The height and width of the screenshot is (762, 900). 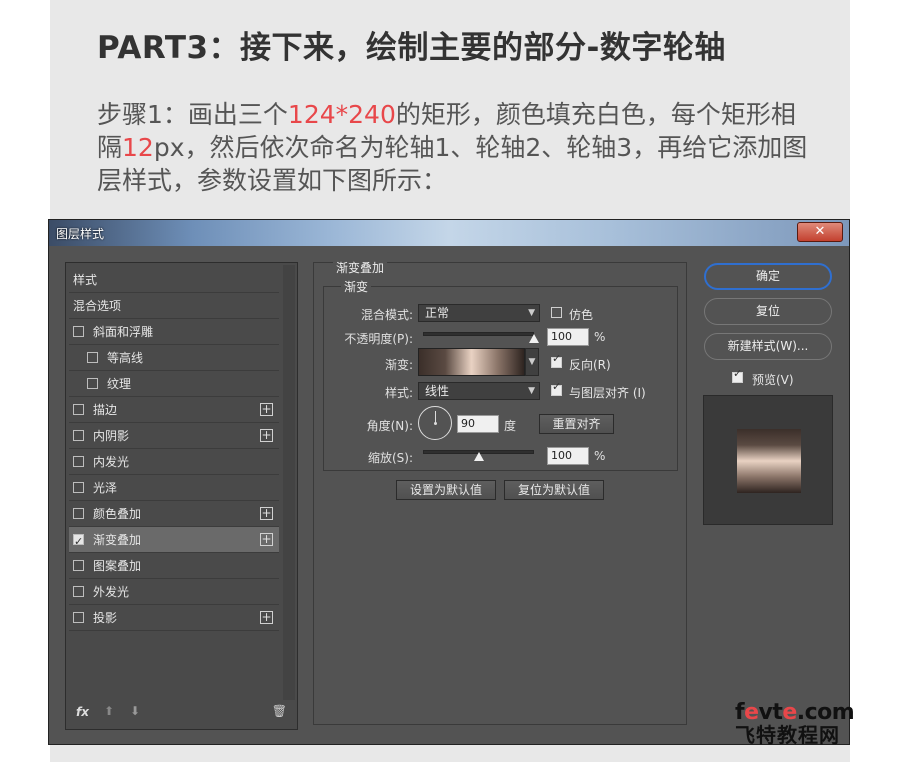 I want to click on style-list-label: 内发光, so click(x=111, y=462).